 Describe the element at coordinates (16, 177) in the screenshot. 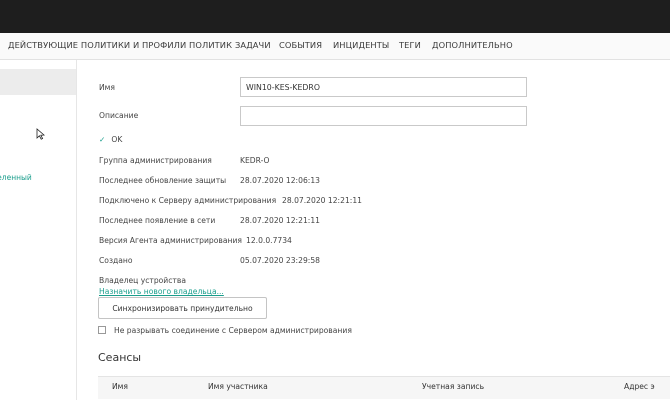

I see `sidebar-link: деленный` at that location.